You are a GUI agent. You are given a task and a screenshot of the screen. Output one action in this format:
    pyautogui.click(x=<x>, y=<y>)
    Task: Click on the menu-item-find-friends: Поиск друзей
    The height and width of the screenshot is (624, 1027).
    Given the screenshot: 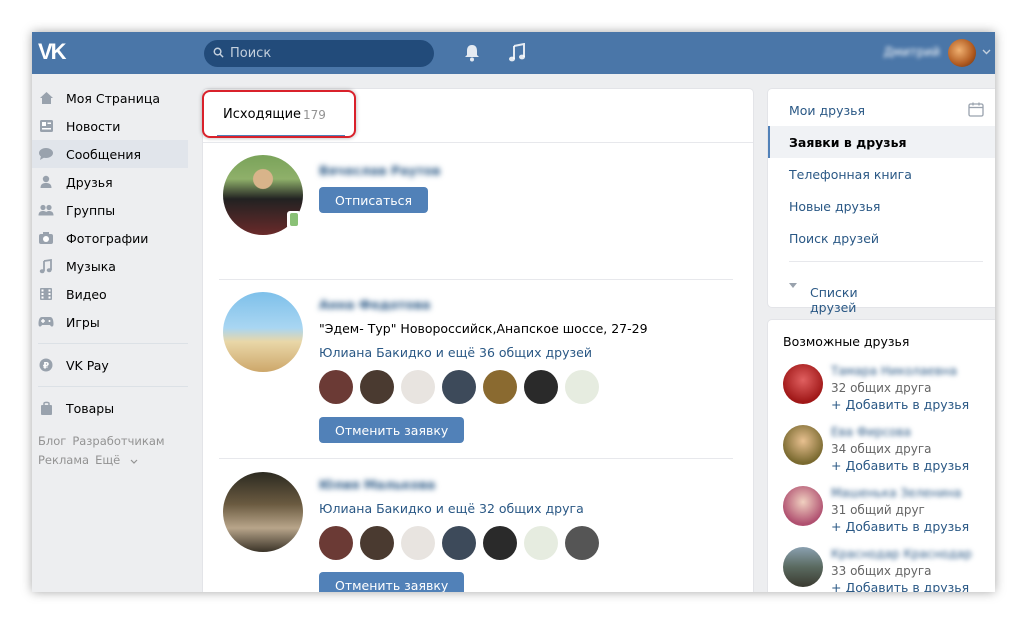 What is the action you would take?
    pyautogui.click(x=881, y=238)
    